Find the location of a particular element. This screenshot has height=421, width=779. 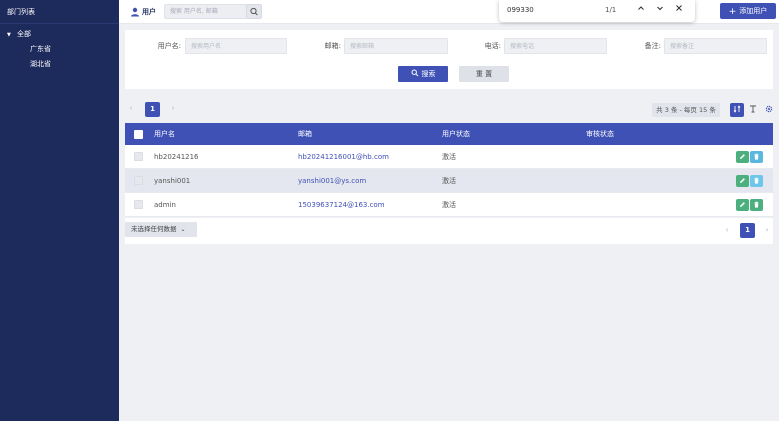

settings-button is located at coordinates (769, 110).